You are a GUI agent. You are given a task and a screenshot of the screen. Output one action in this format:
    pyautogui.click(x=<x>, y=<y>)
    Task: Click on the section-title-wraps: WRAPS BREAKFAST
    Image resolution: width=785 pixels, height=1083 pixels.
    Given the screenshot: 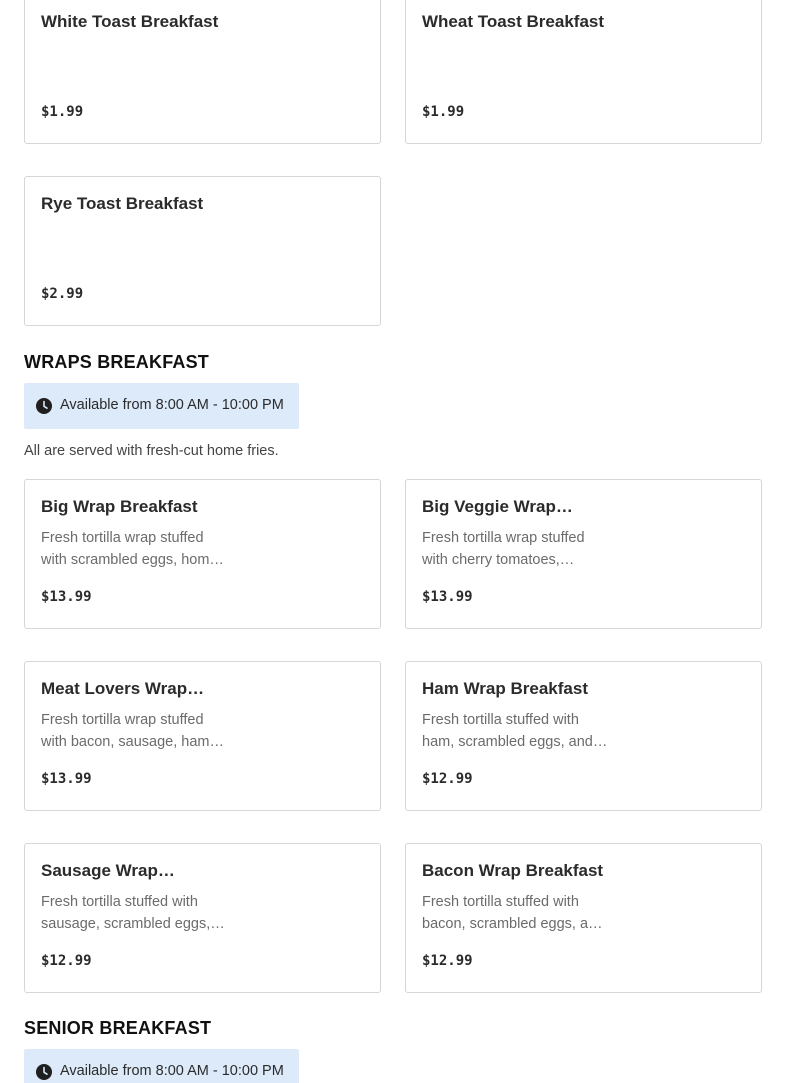 What is the action you would take?
    pyautogui.click(x=117, y=362)
    